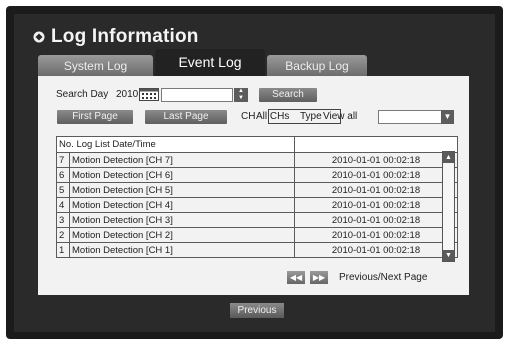  What do you see at coordinates (319, 277) in the screenshot?
I see `fast-forward-icon: ▶▶` at bounding box center [319, 277].